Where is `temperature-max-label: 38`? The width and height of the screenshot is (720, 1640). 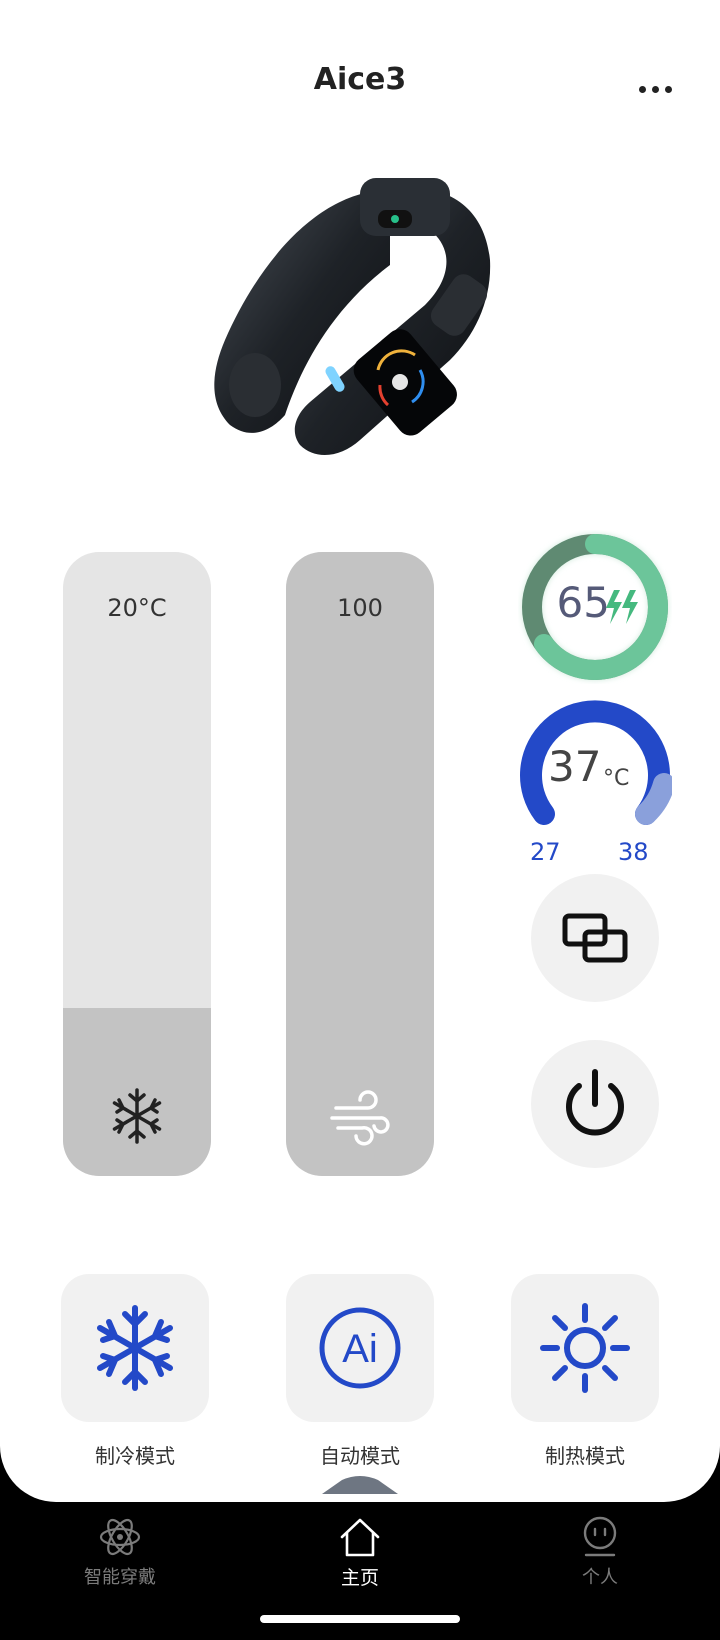 temperature-max-label: 38 is located at coordinates (633, 852).